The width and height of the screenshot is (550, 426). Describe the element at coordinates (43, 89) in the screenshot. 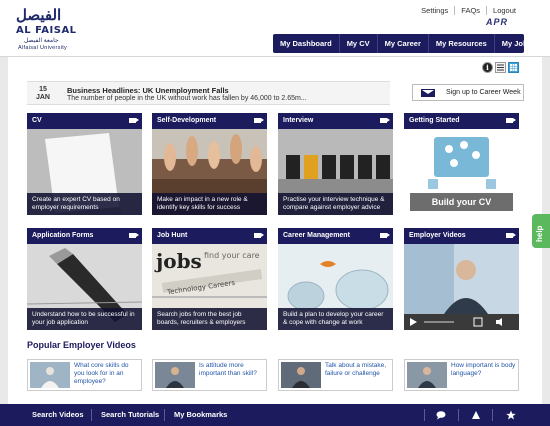

I see `news-day: 15` at that location.